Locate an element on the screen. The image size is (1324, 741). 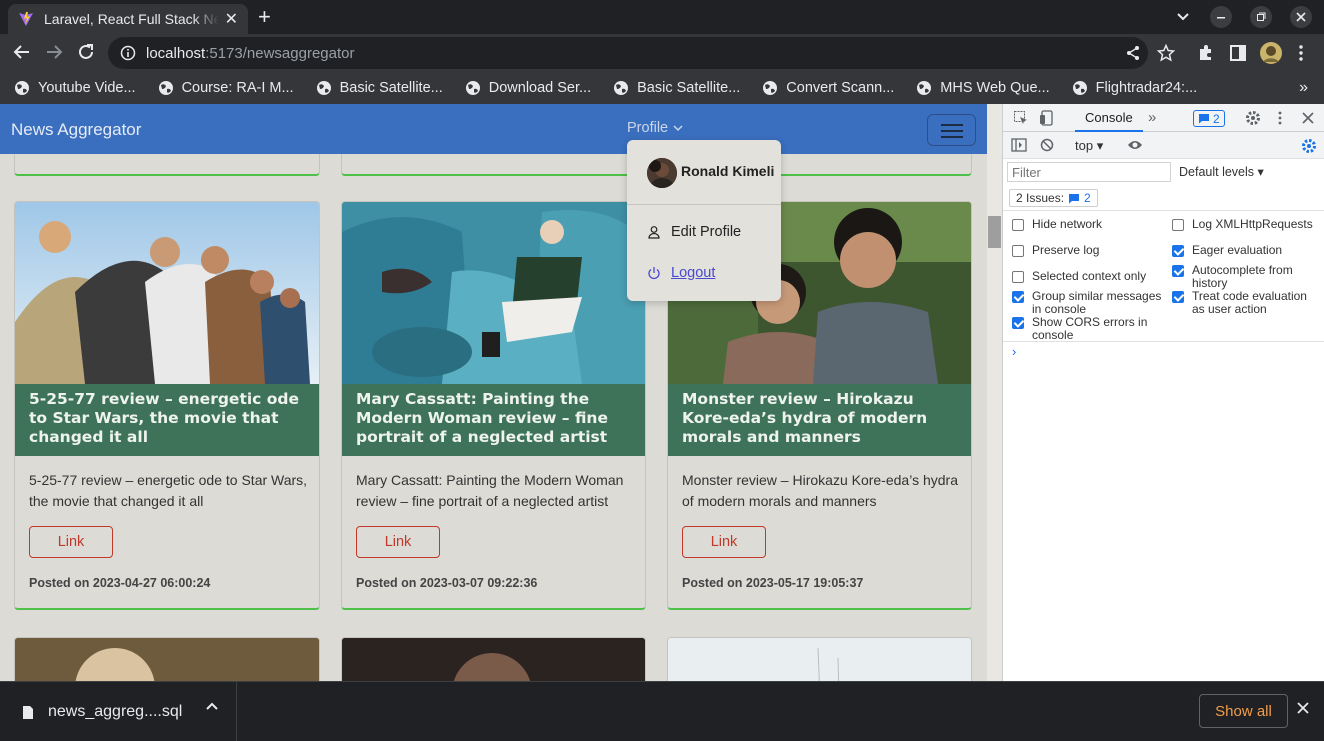
minimize-window-icon is located at coordinates (1221, 17).